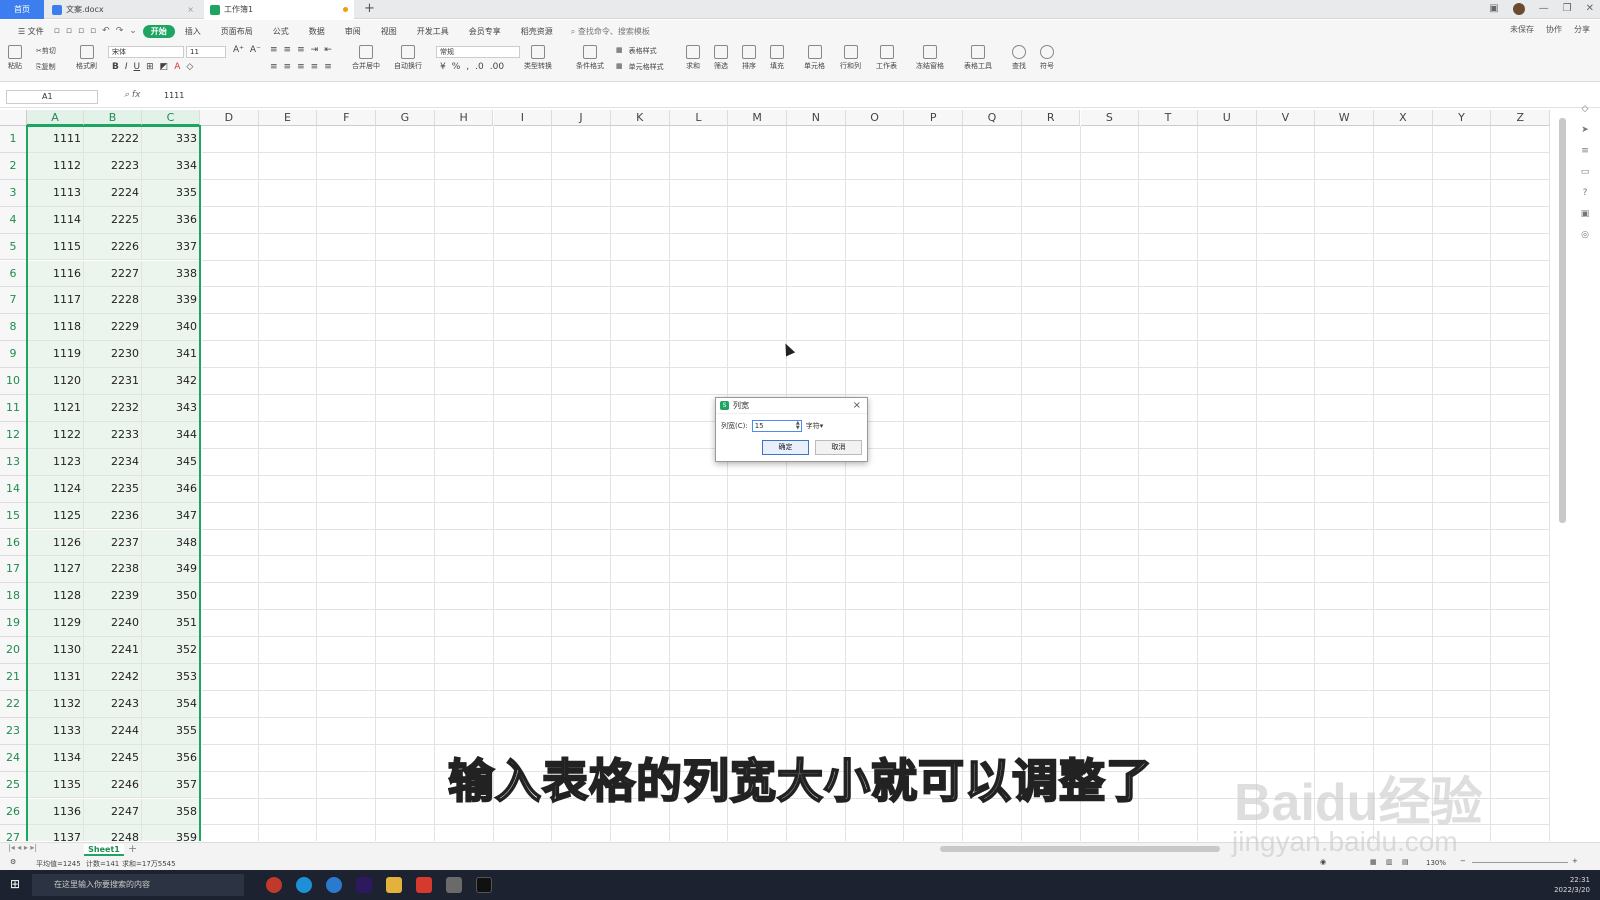  What do you see at coordinates (113, 166) in the screenshot?
I see `cell: 2223` at bounding box center [113, 166].